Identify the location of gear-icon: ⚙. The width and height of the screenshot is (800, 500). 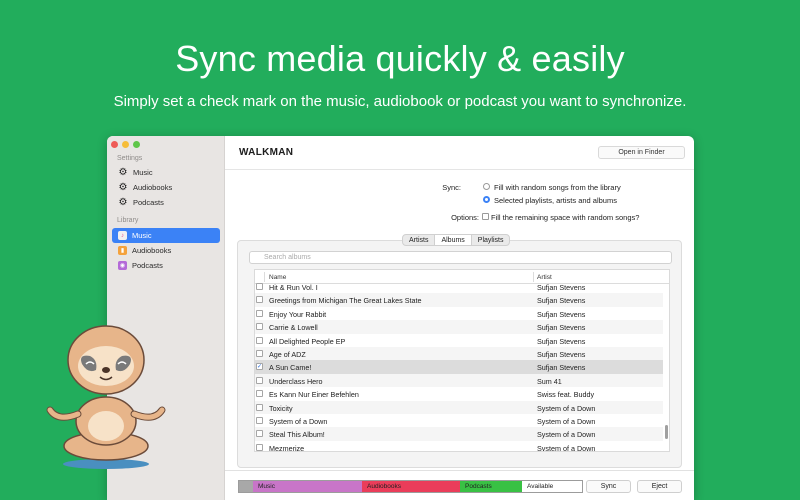
(123, 202).